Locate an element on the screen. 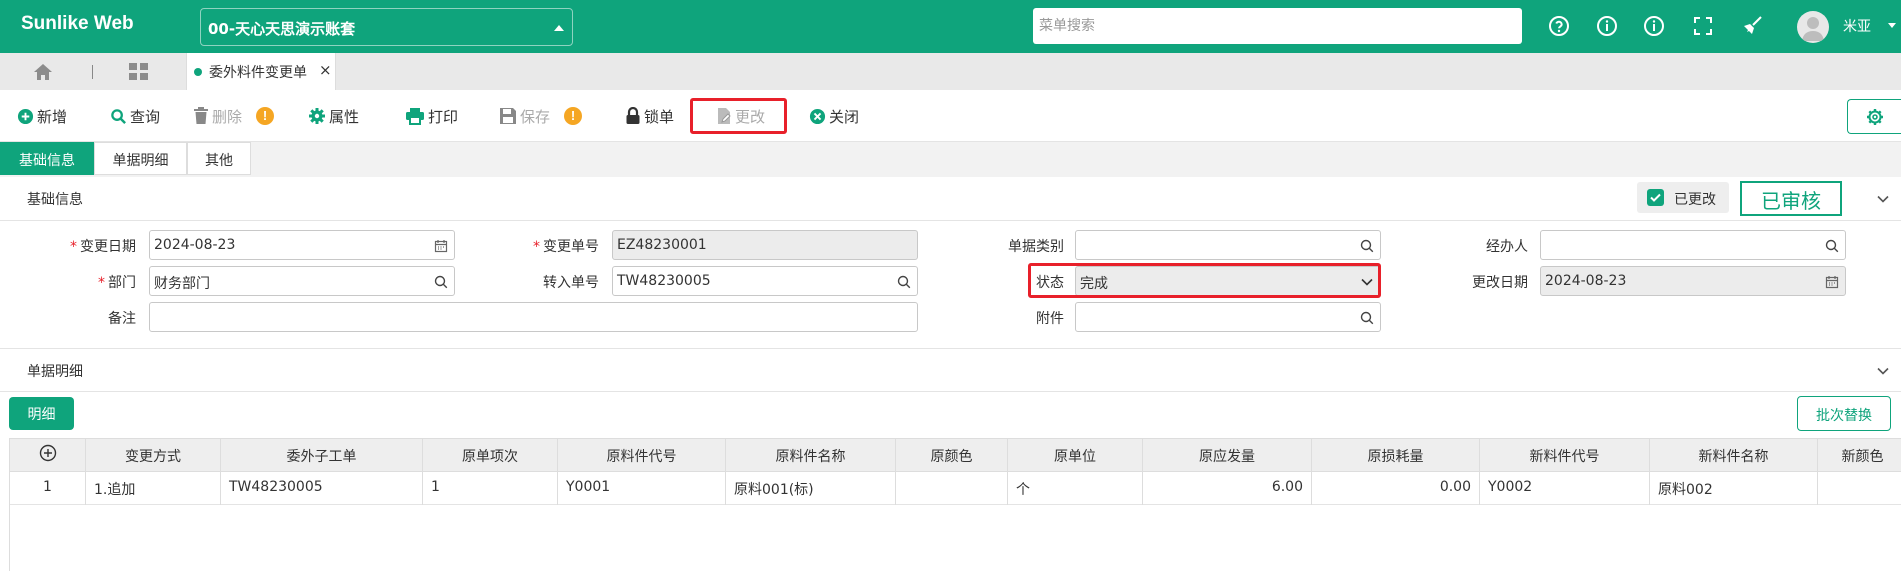 The image size is (1901, 571). column-header: 原单项次 is located at coordinates (490, 455).